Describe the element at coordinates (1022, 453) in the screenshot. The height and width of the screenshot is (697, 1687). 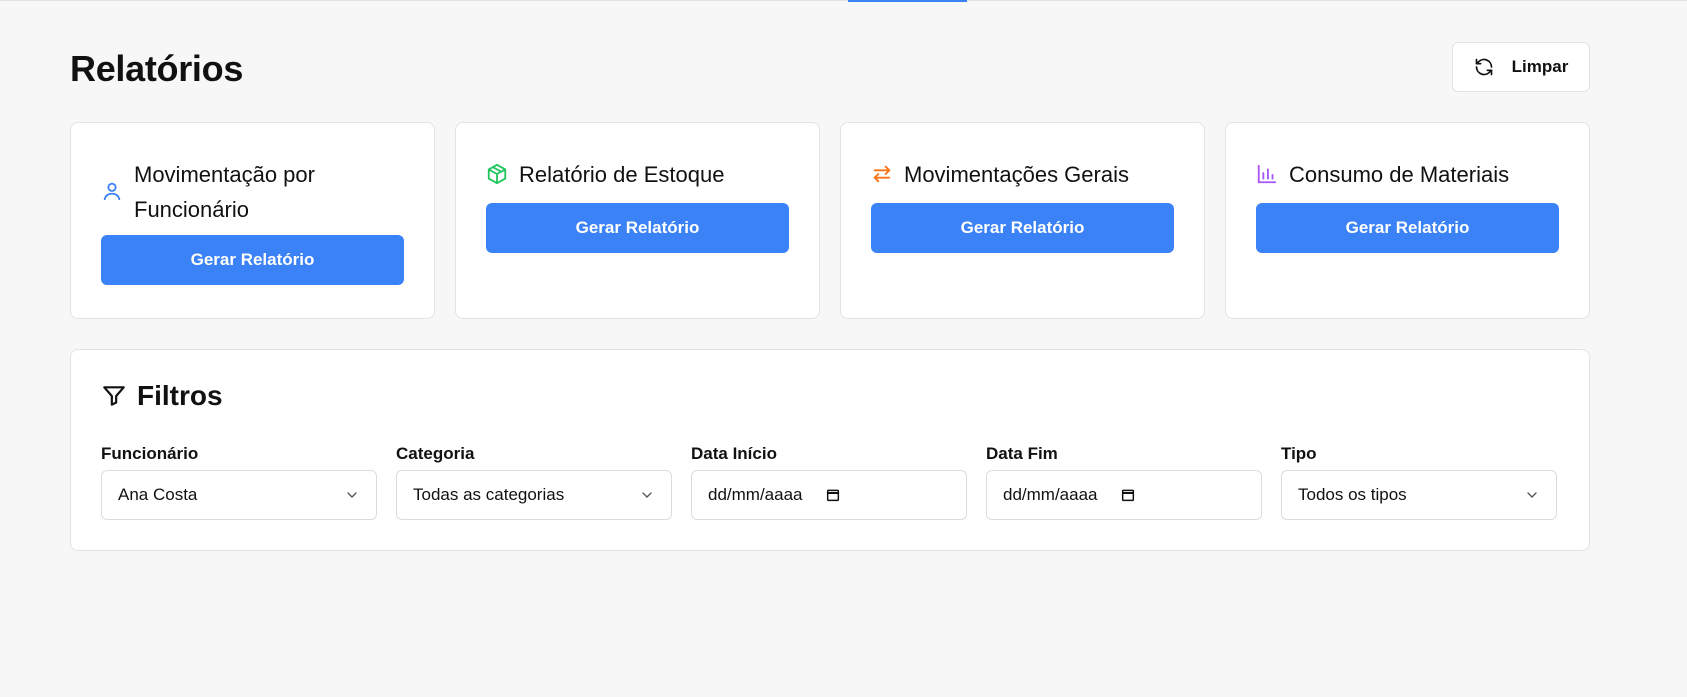
I see `field-label: Data Fim` at that location.